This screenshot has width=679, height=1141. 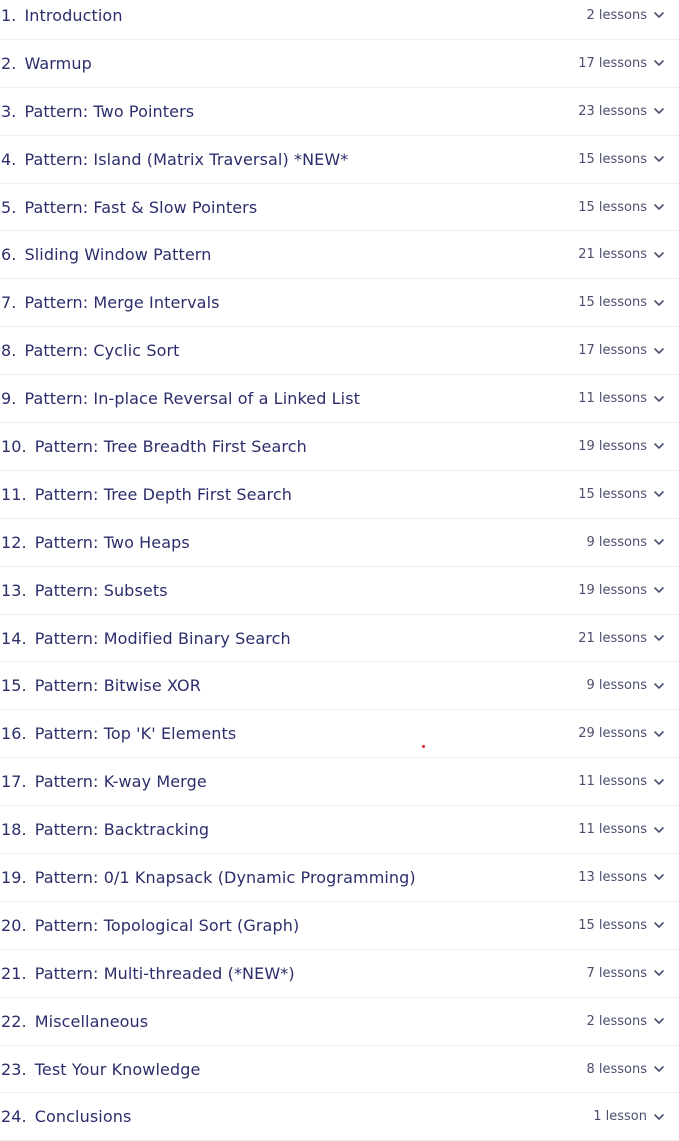 What do you see at coordinates (9, 351) in the screenshot?
I see `module-number: 8.` at bounding box center [9, 351].